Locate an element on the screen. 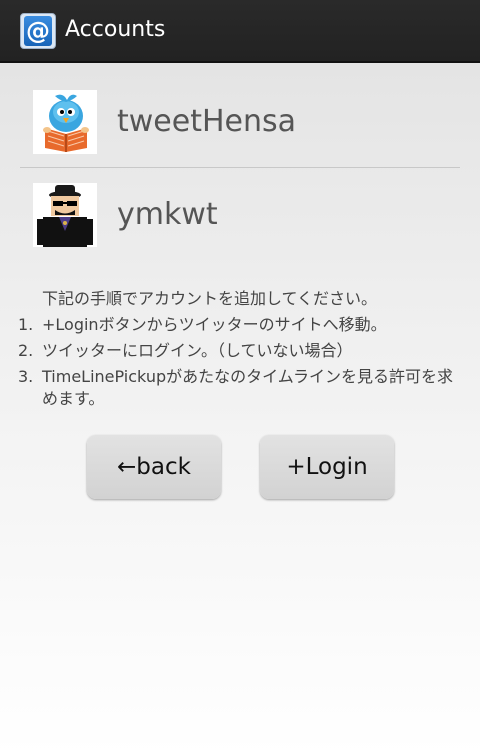 The image size is (480, 755). step-text: TimeLinePickupがあたなのタイムラインを見る許可を求めます。 is located at coordinates (247, 387).